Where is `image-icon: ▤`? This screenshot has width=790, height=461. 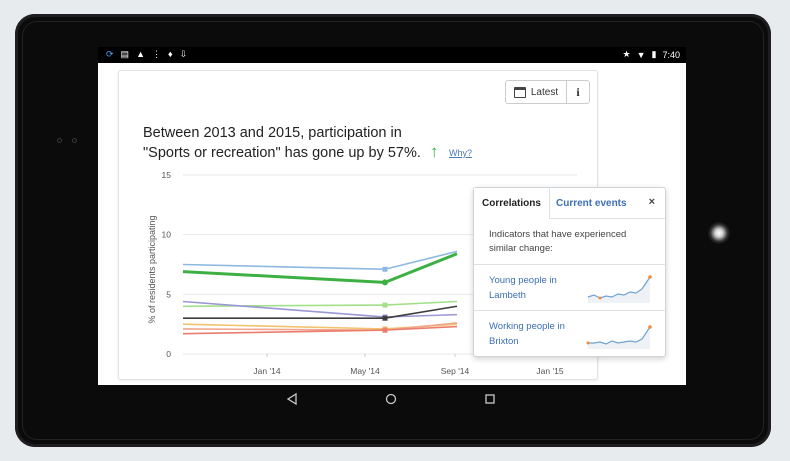
image-icon: ▤ is located at coordinates (125, 54).